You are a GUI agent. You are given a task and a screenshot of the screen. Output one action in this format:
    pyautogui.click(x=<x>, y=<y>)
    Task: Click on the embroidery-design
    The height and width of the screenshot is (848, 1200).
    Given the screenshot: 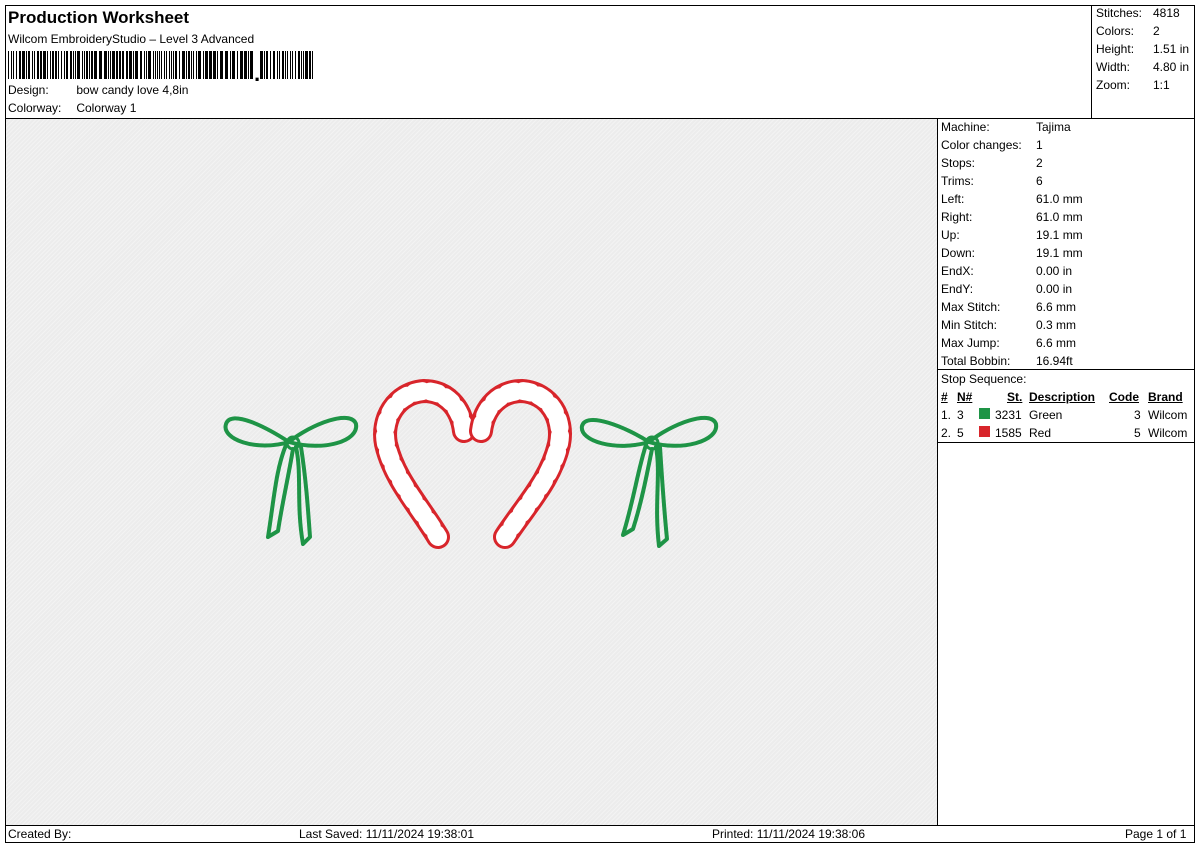 What is the action you would take?
    pyautogui.click(x=471, y=463)
    